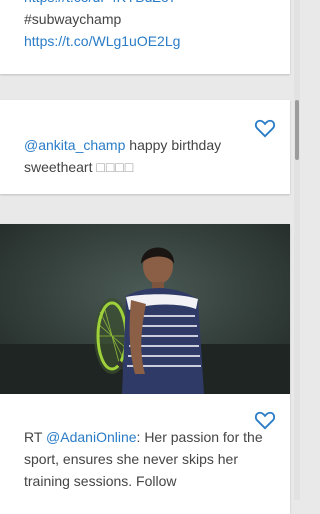 This screenshot has height=514, width=320. Describe the element at coordinates (297, 250) in the screenshot. I see `scrollbar` at that location.